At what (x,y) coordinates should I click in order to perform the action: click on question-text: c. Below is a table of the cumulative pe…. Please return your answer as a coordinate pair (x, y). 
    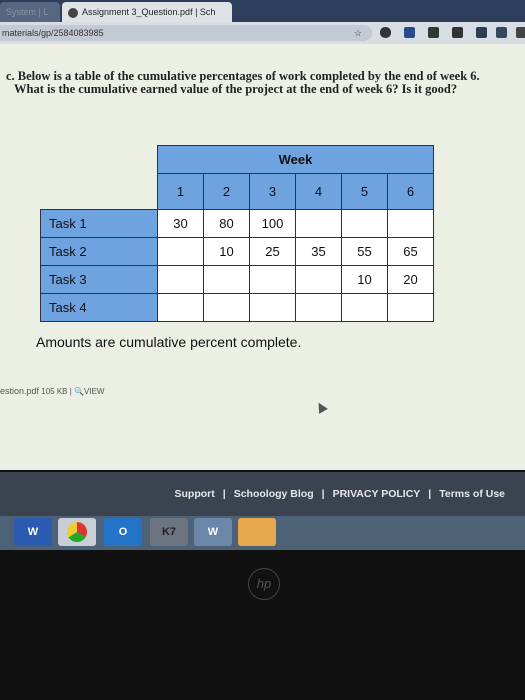
    Looking at the image, I should click on (263, 83).